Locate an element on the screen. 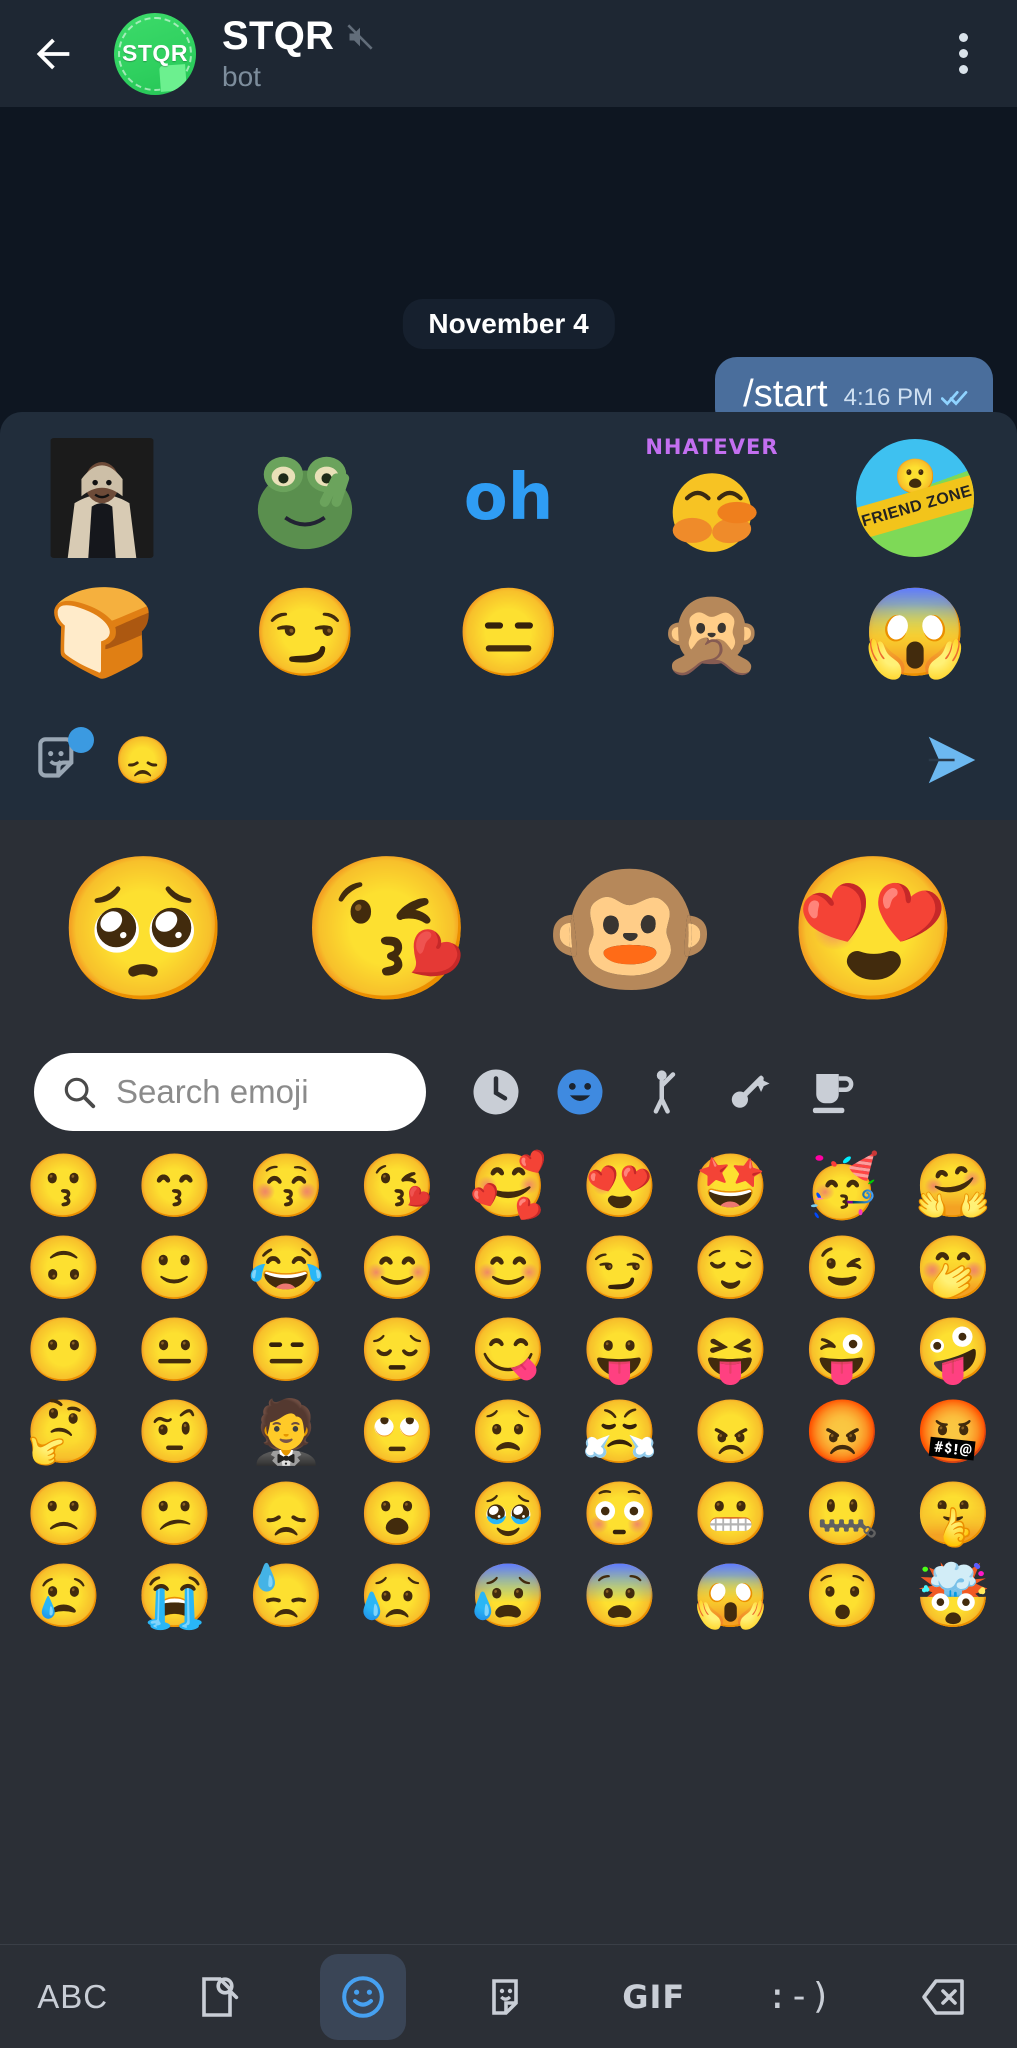  emoji-cell: 😂 is located at coordinates (285, 1269).